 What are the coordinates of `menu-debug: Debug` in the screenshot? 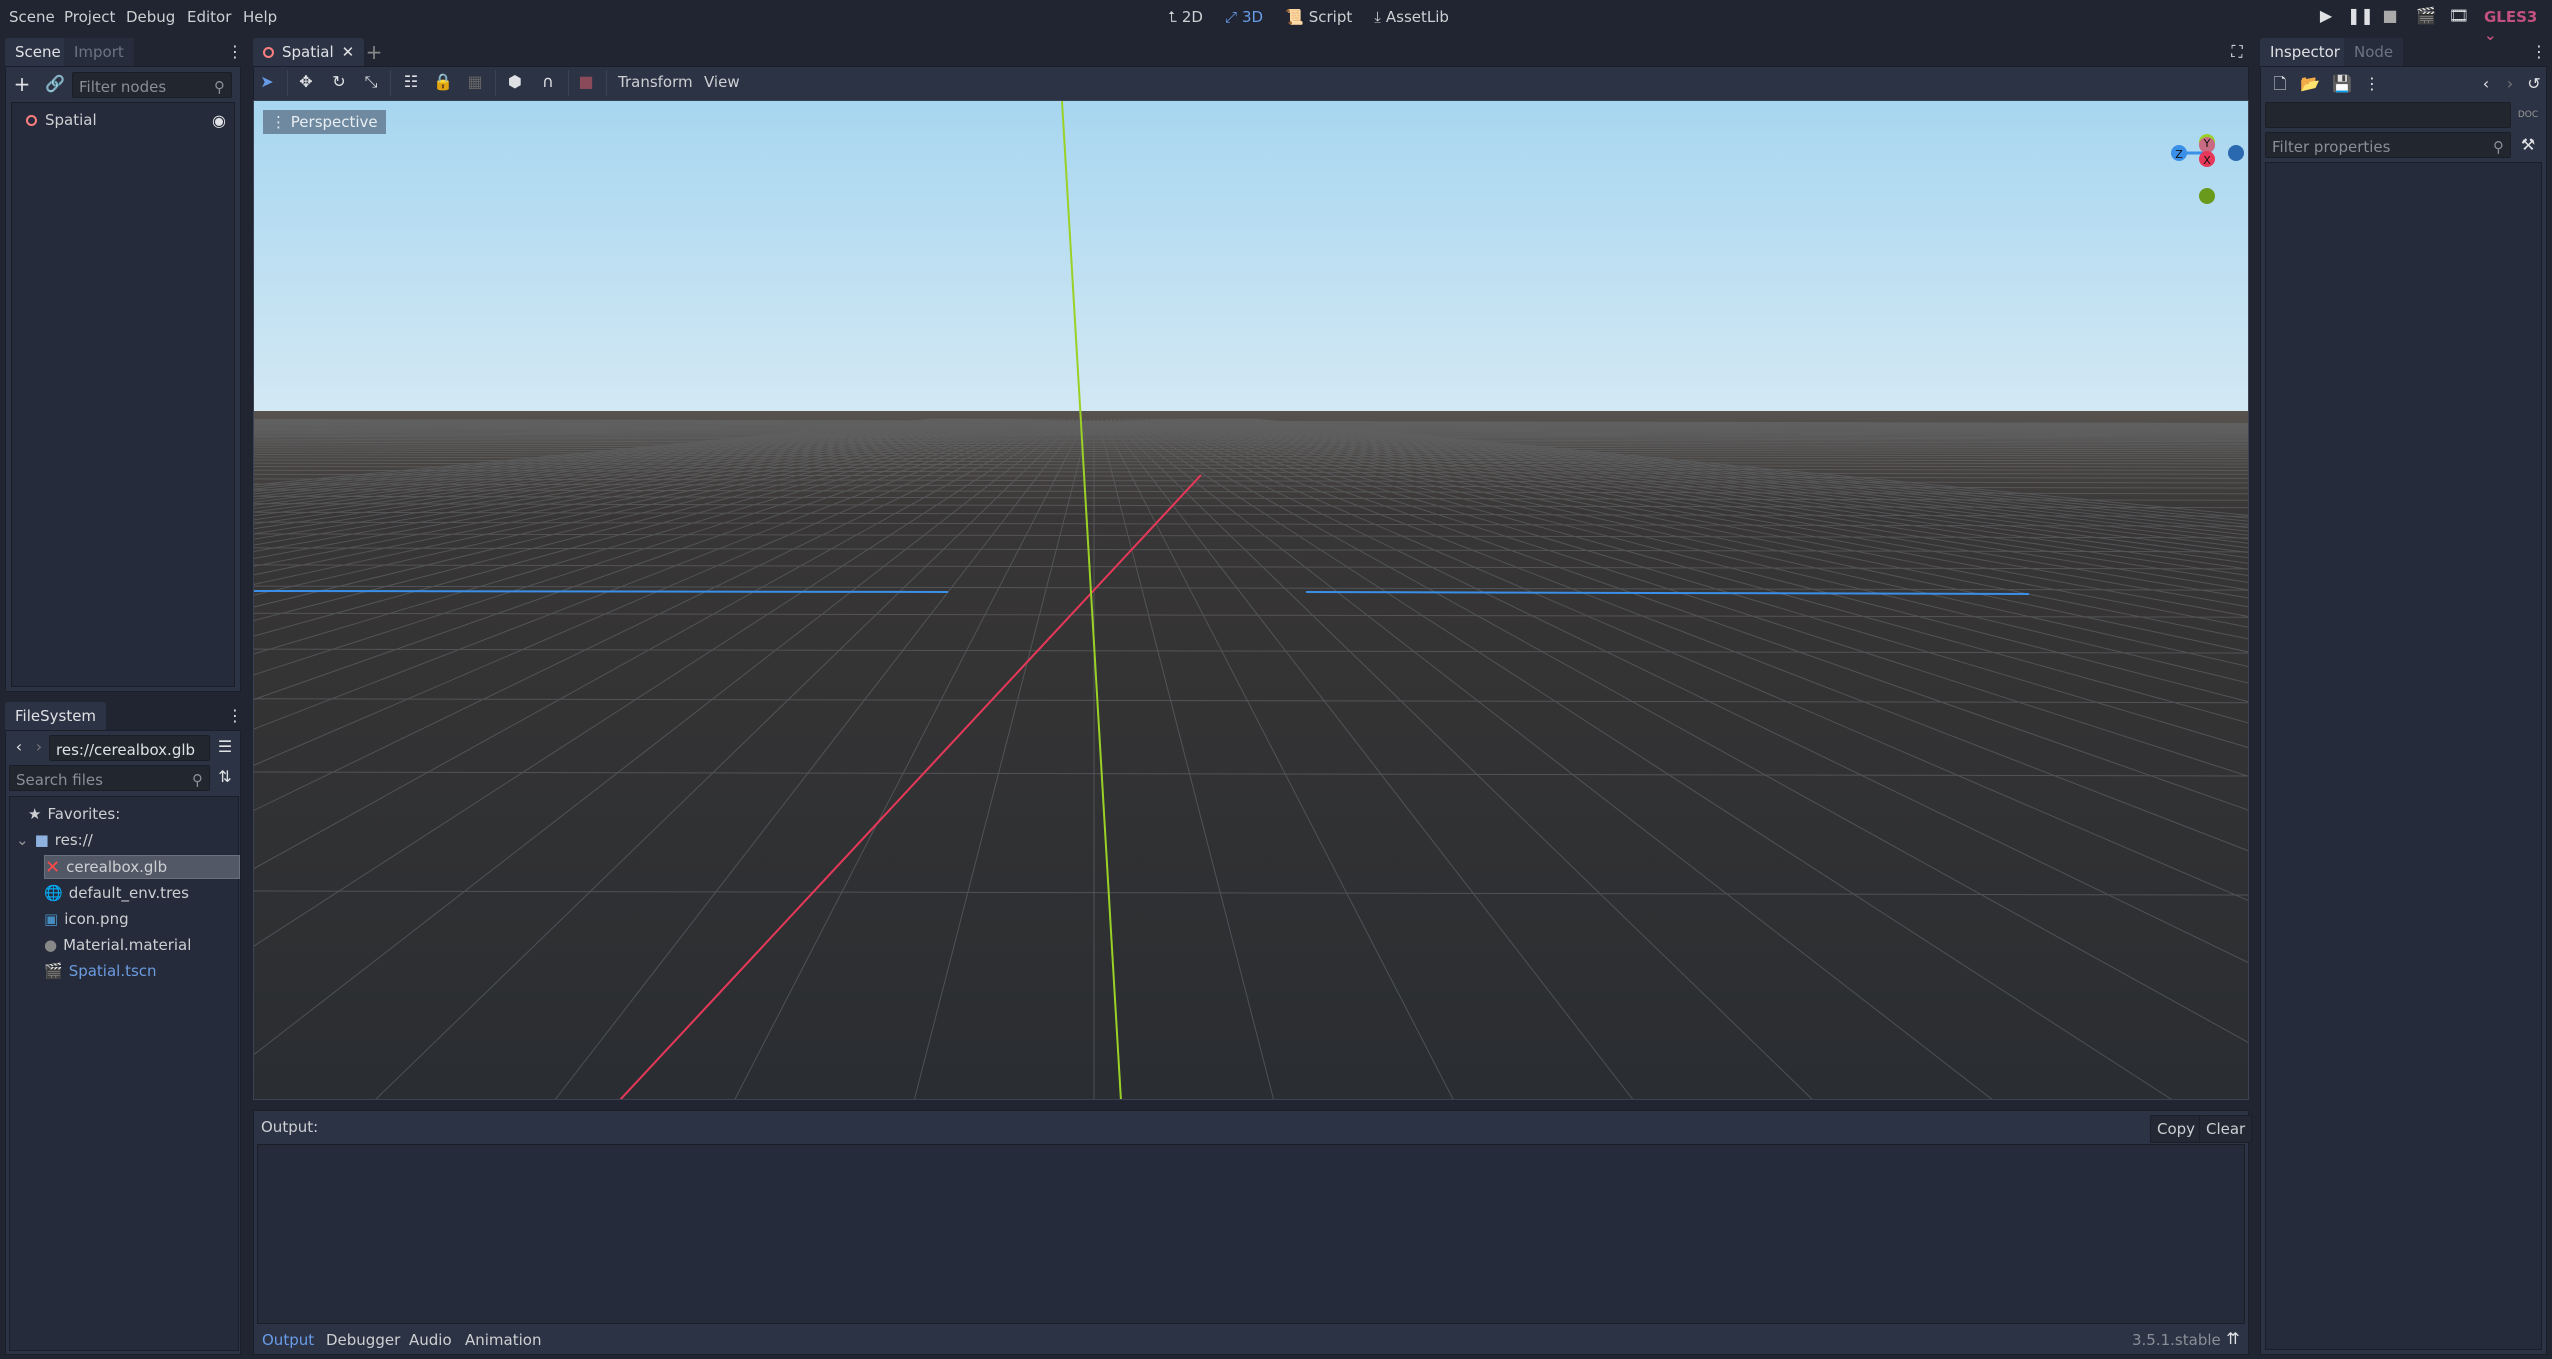 It's located at (150, 17).